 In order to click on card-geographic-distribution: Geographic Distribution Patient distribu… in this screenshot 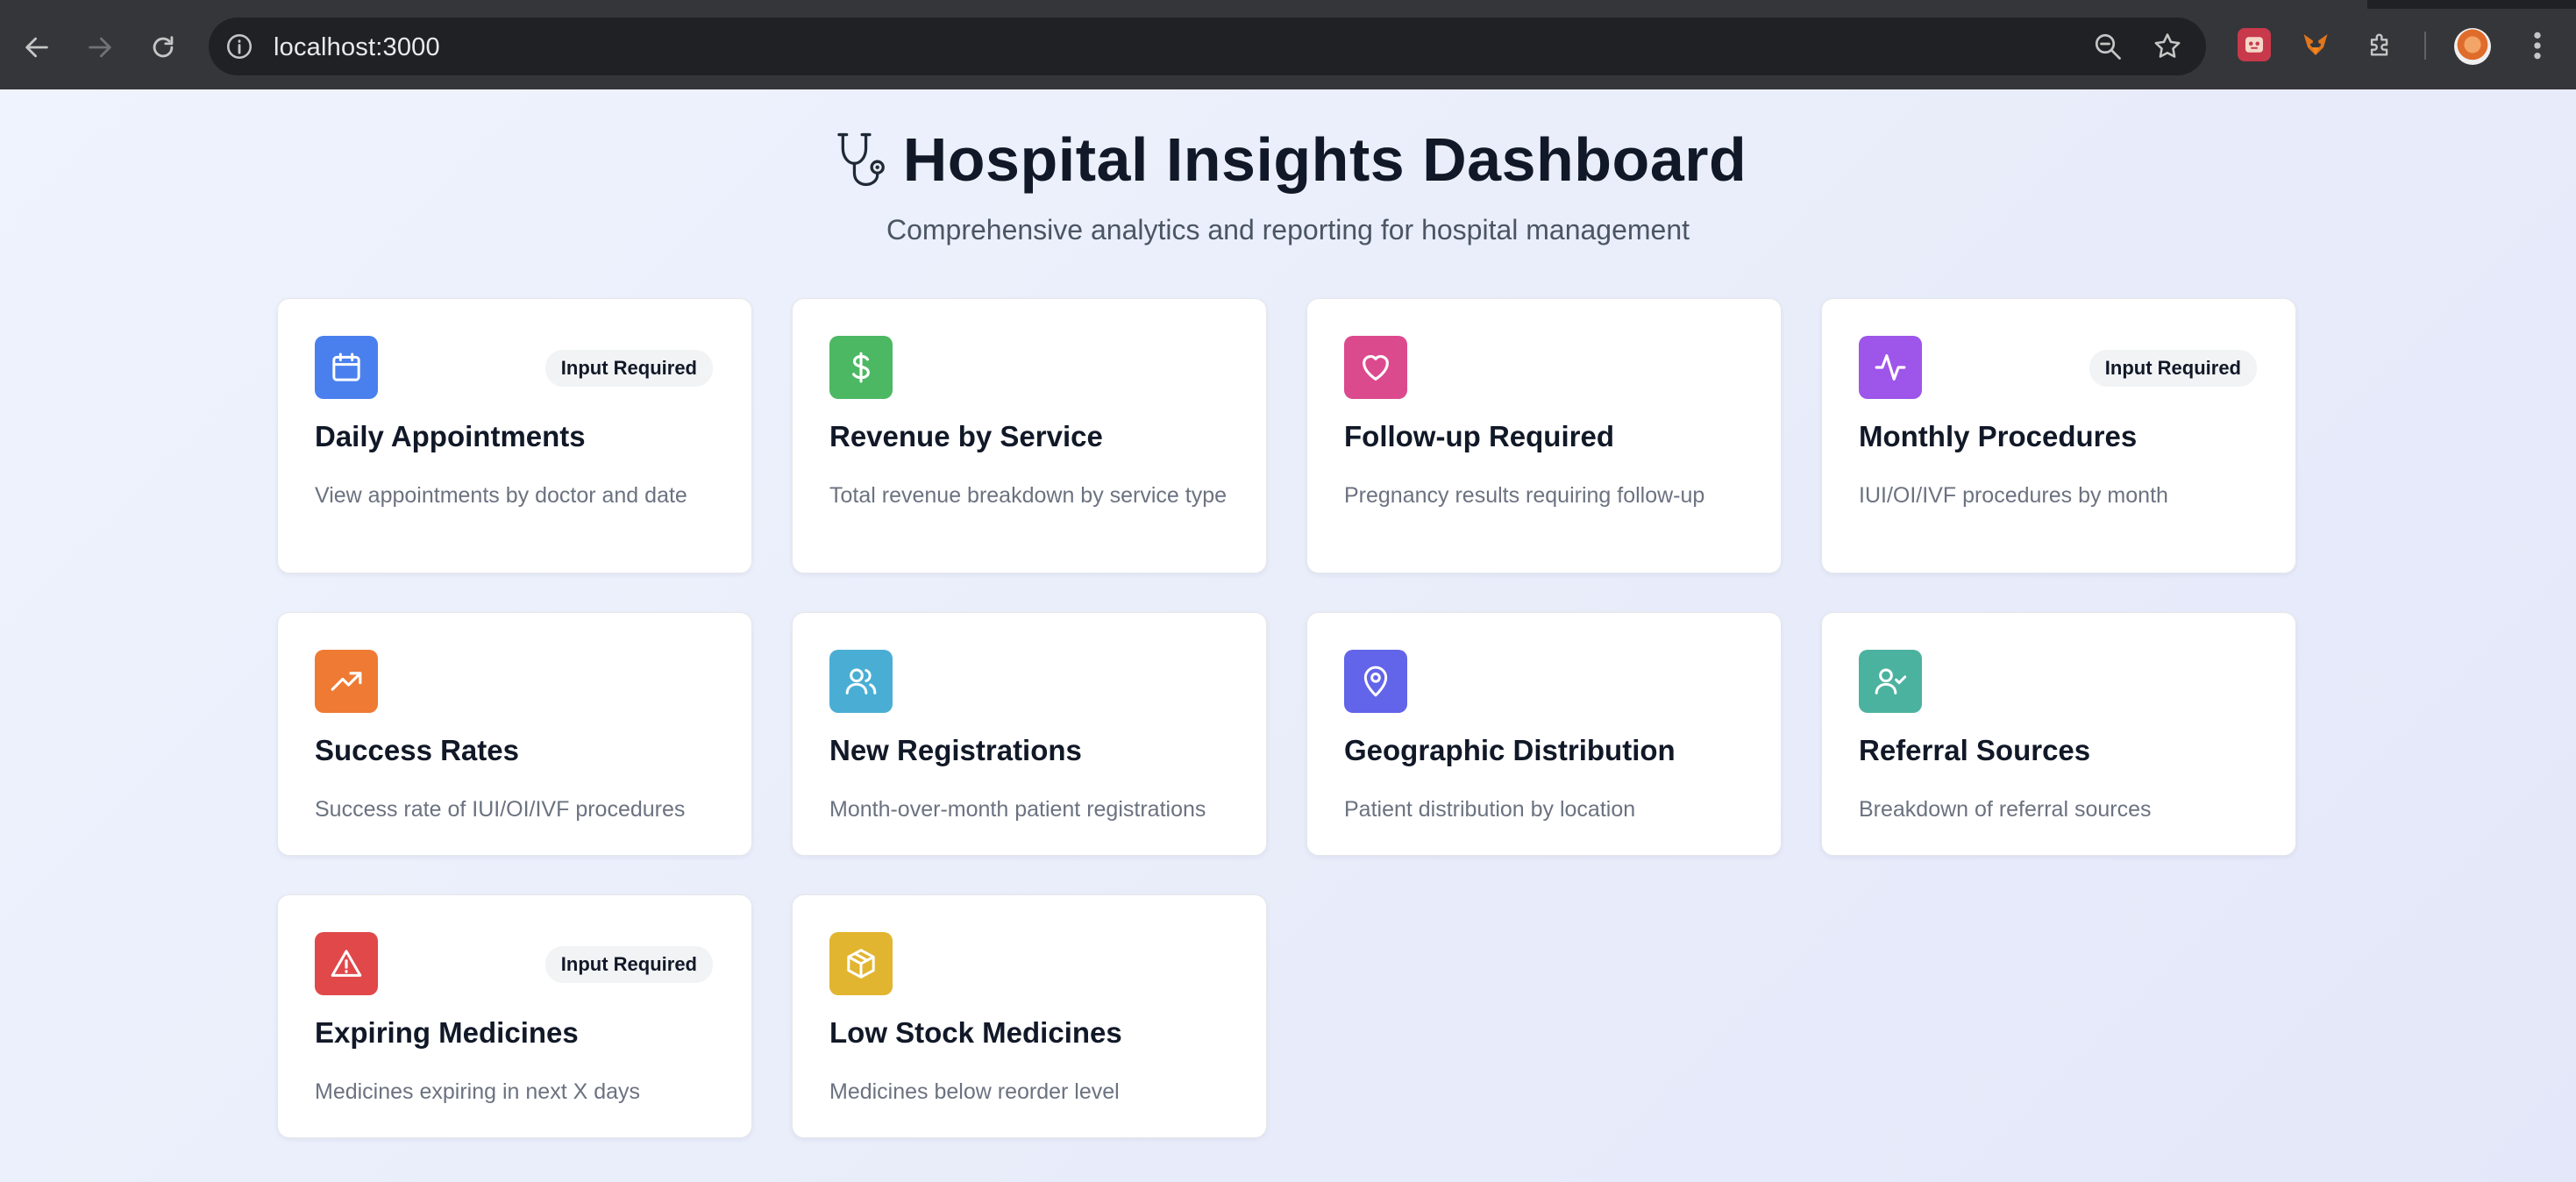, I will do `click(1544, 734)`.